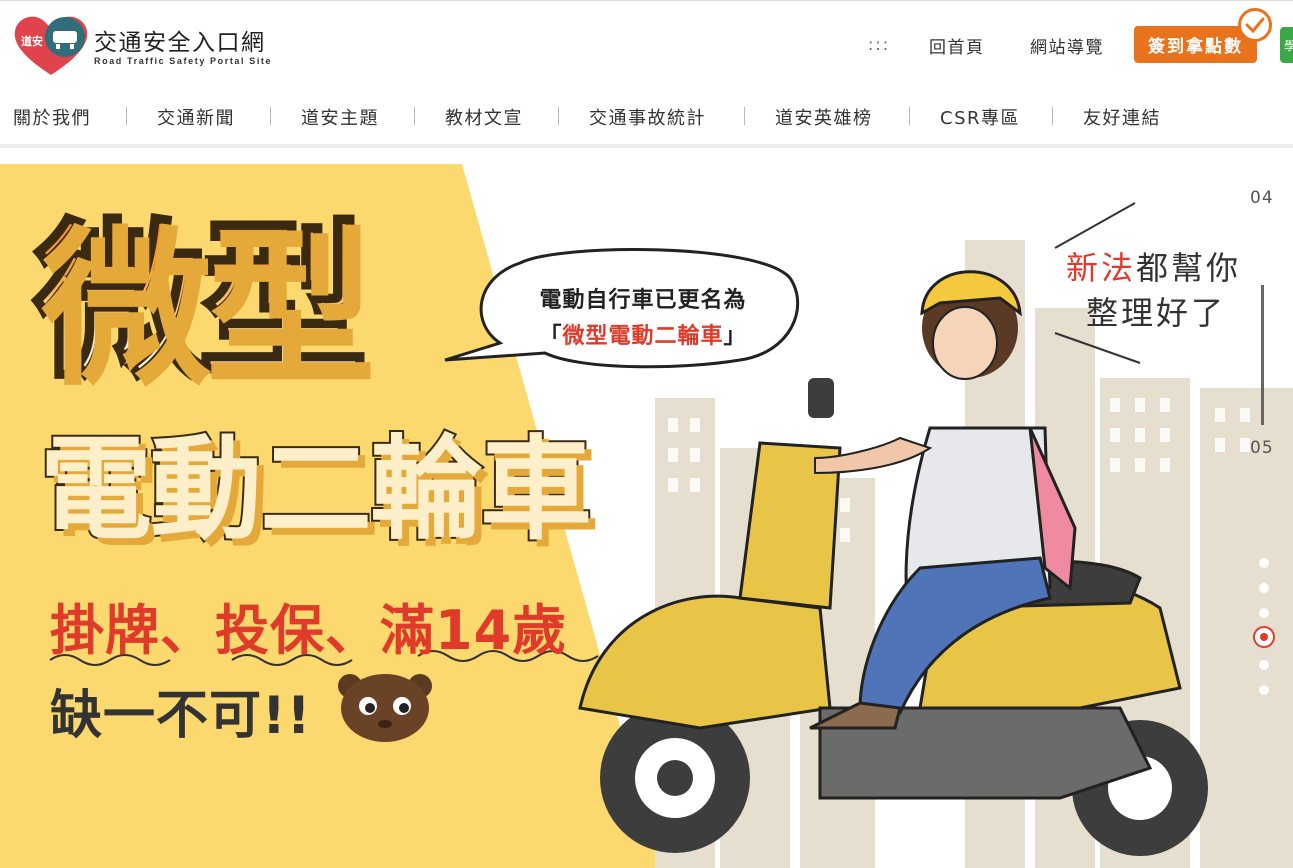 The image size is (1293, 868). What do you see at coordinates (183, 61) in the screenshot?
I see `site-subtitle: Road Traffic Safety Portal Site` at bounding box center [183, 61].